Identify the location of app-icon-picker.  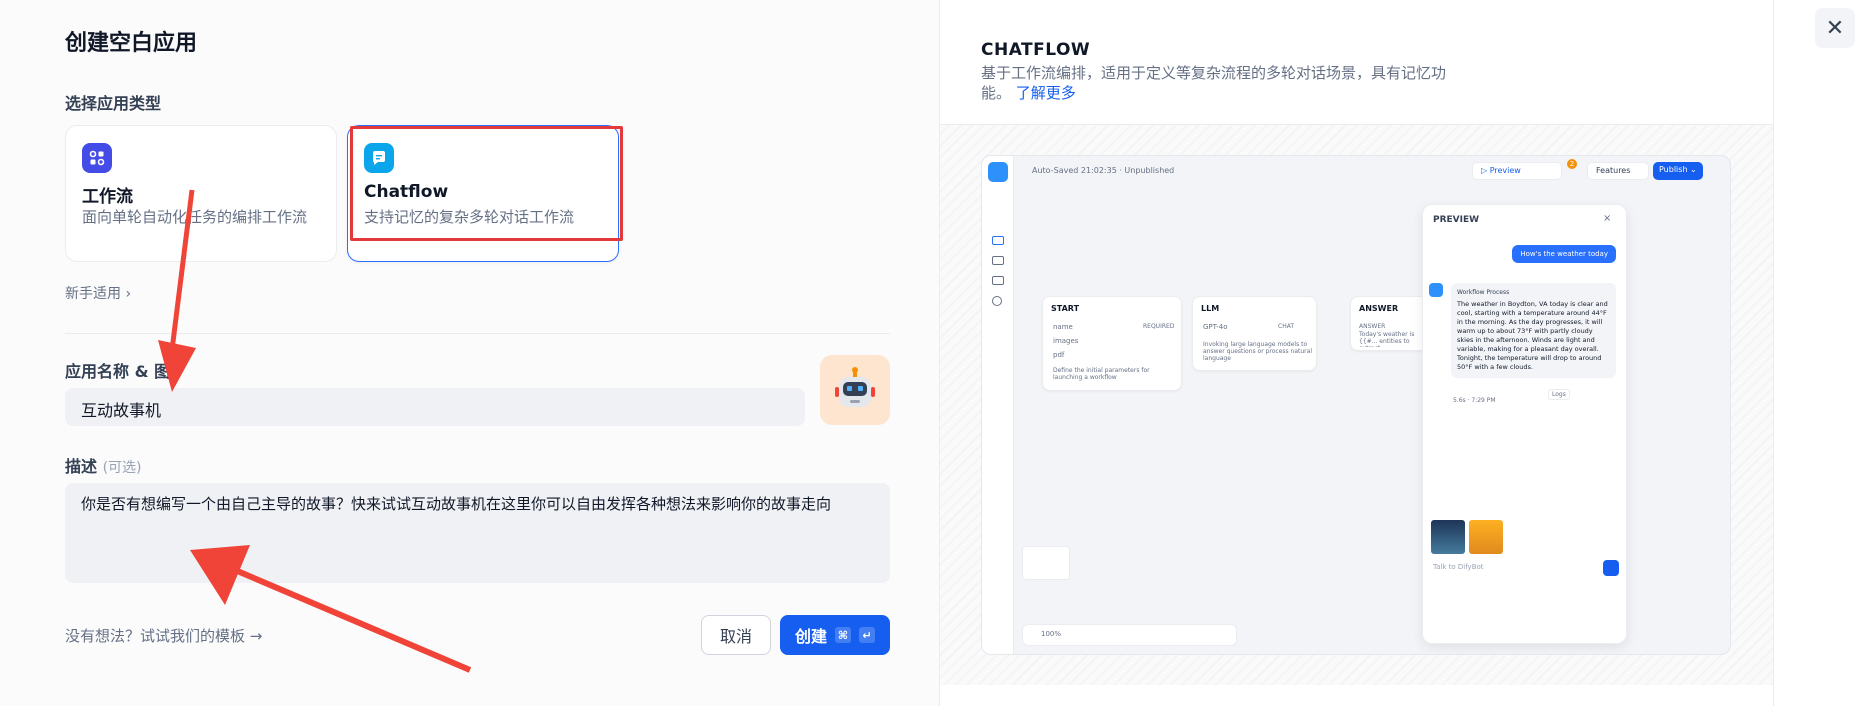
(855, 390).